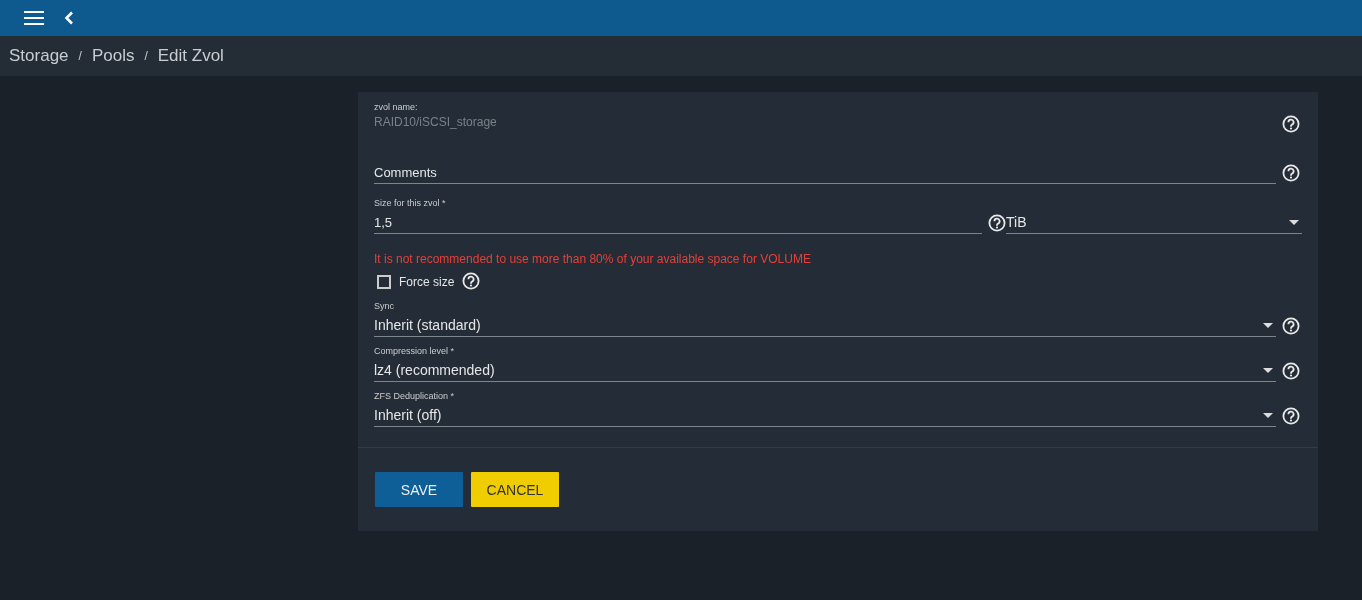  What do you see at coordinates (34, 18) in the screenshot?
I see `menu-icon` at bounding box center [34, 18].